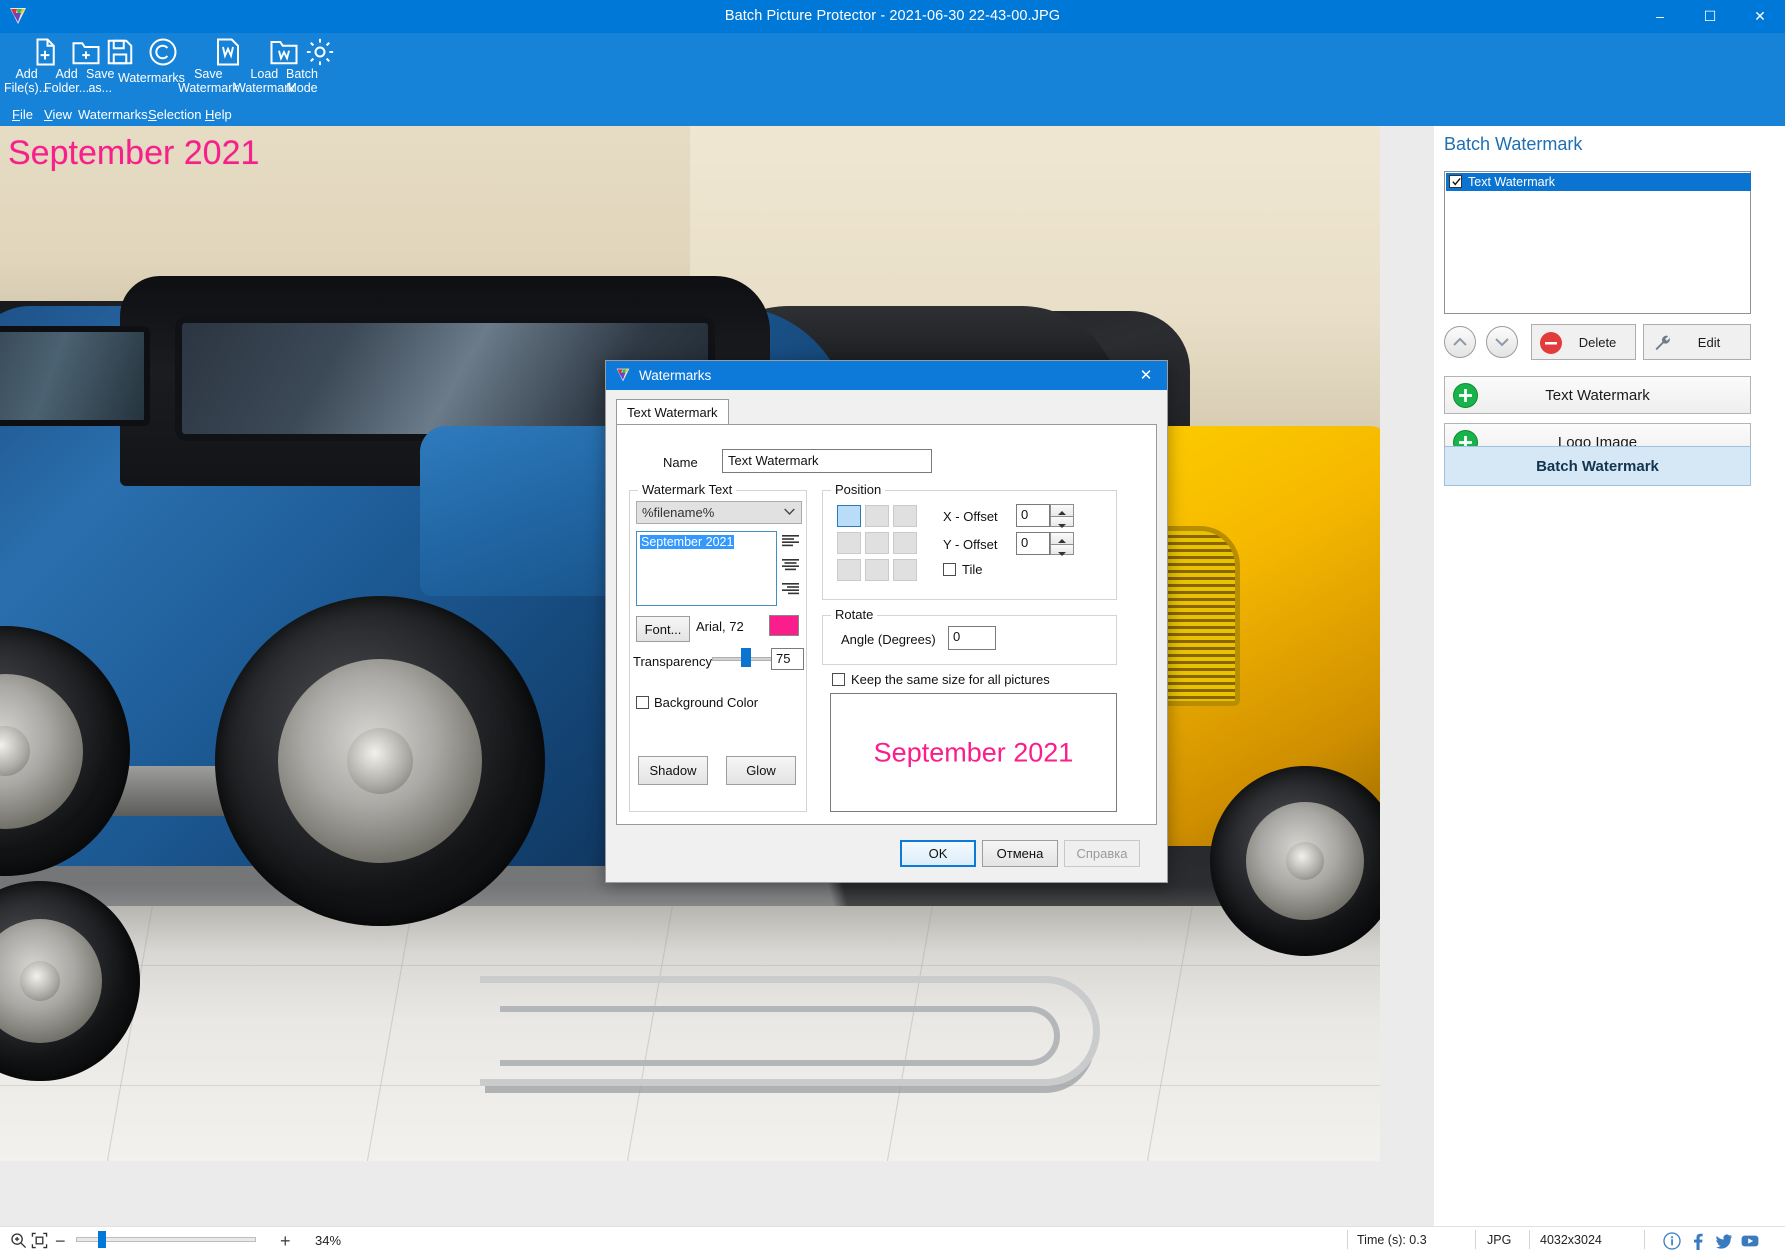  Describe the element at coordinates (151, 78) in the screenshot. I see `toolbar-label: Watermarks` at that location.